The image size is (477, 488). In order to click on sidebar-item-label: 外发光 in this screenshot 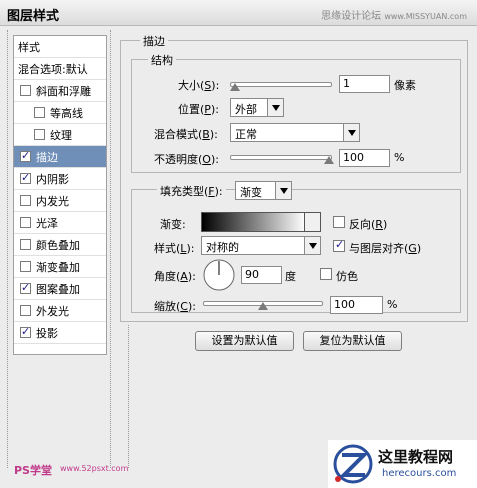, I will do `click(52, 311)`.